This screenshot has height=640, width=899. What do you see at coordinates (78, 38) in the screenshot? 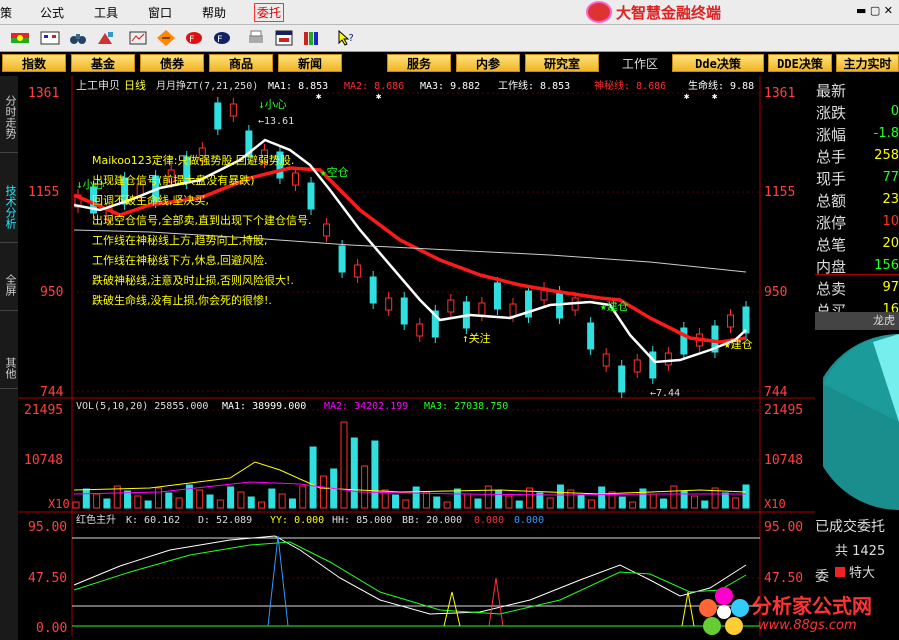
I see `binoculars-icon` at bounding box center [78, 38].